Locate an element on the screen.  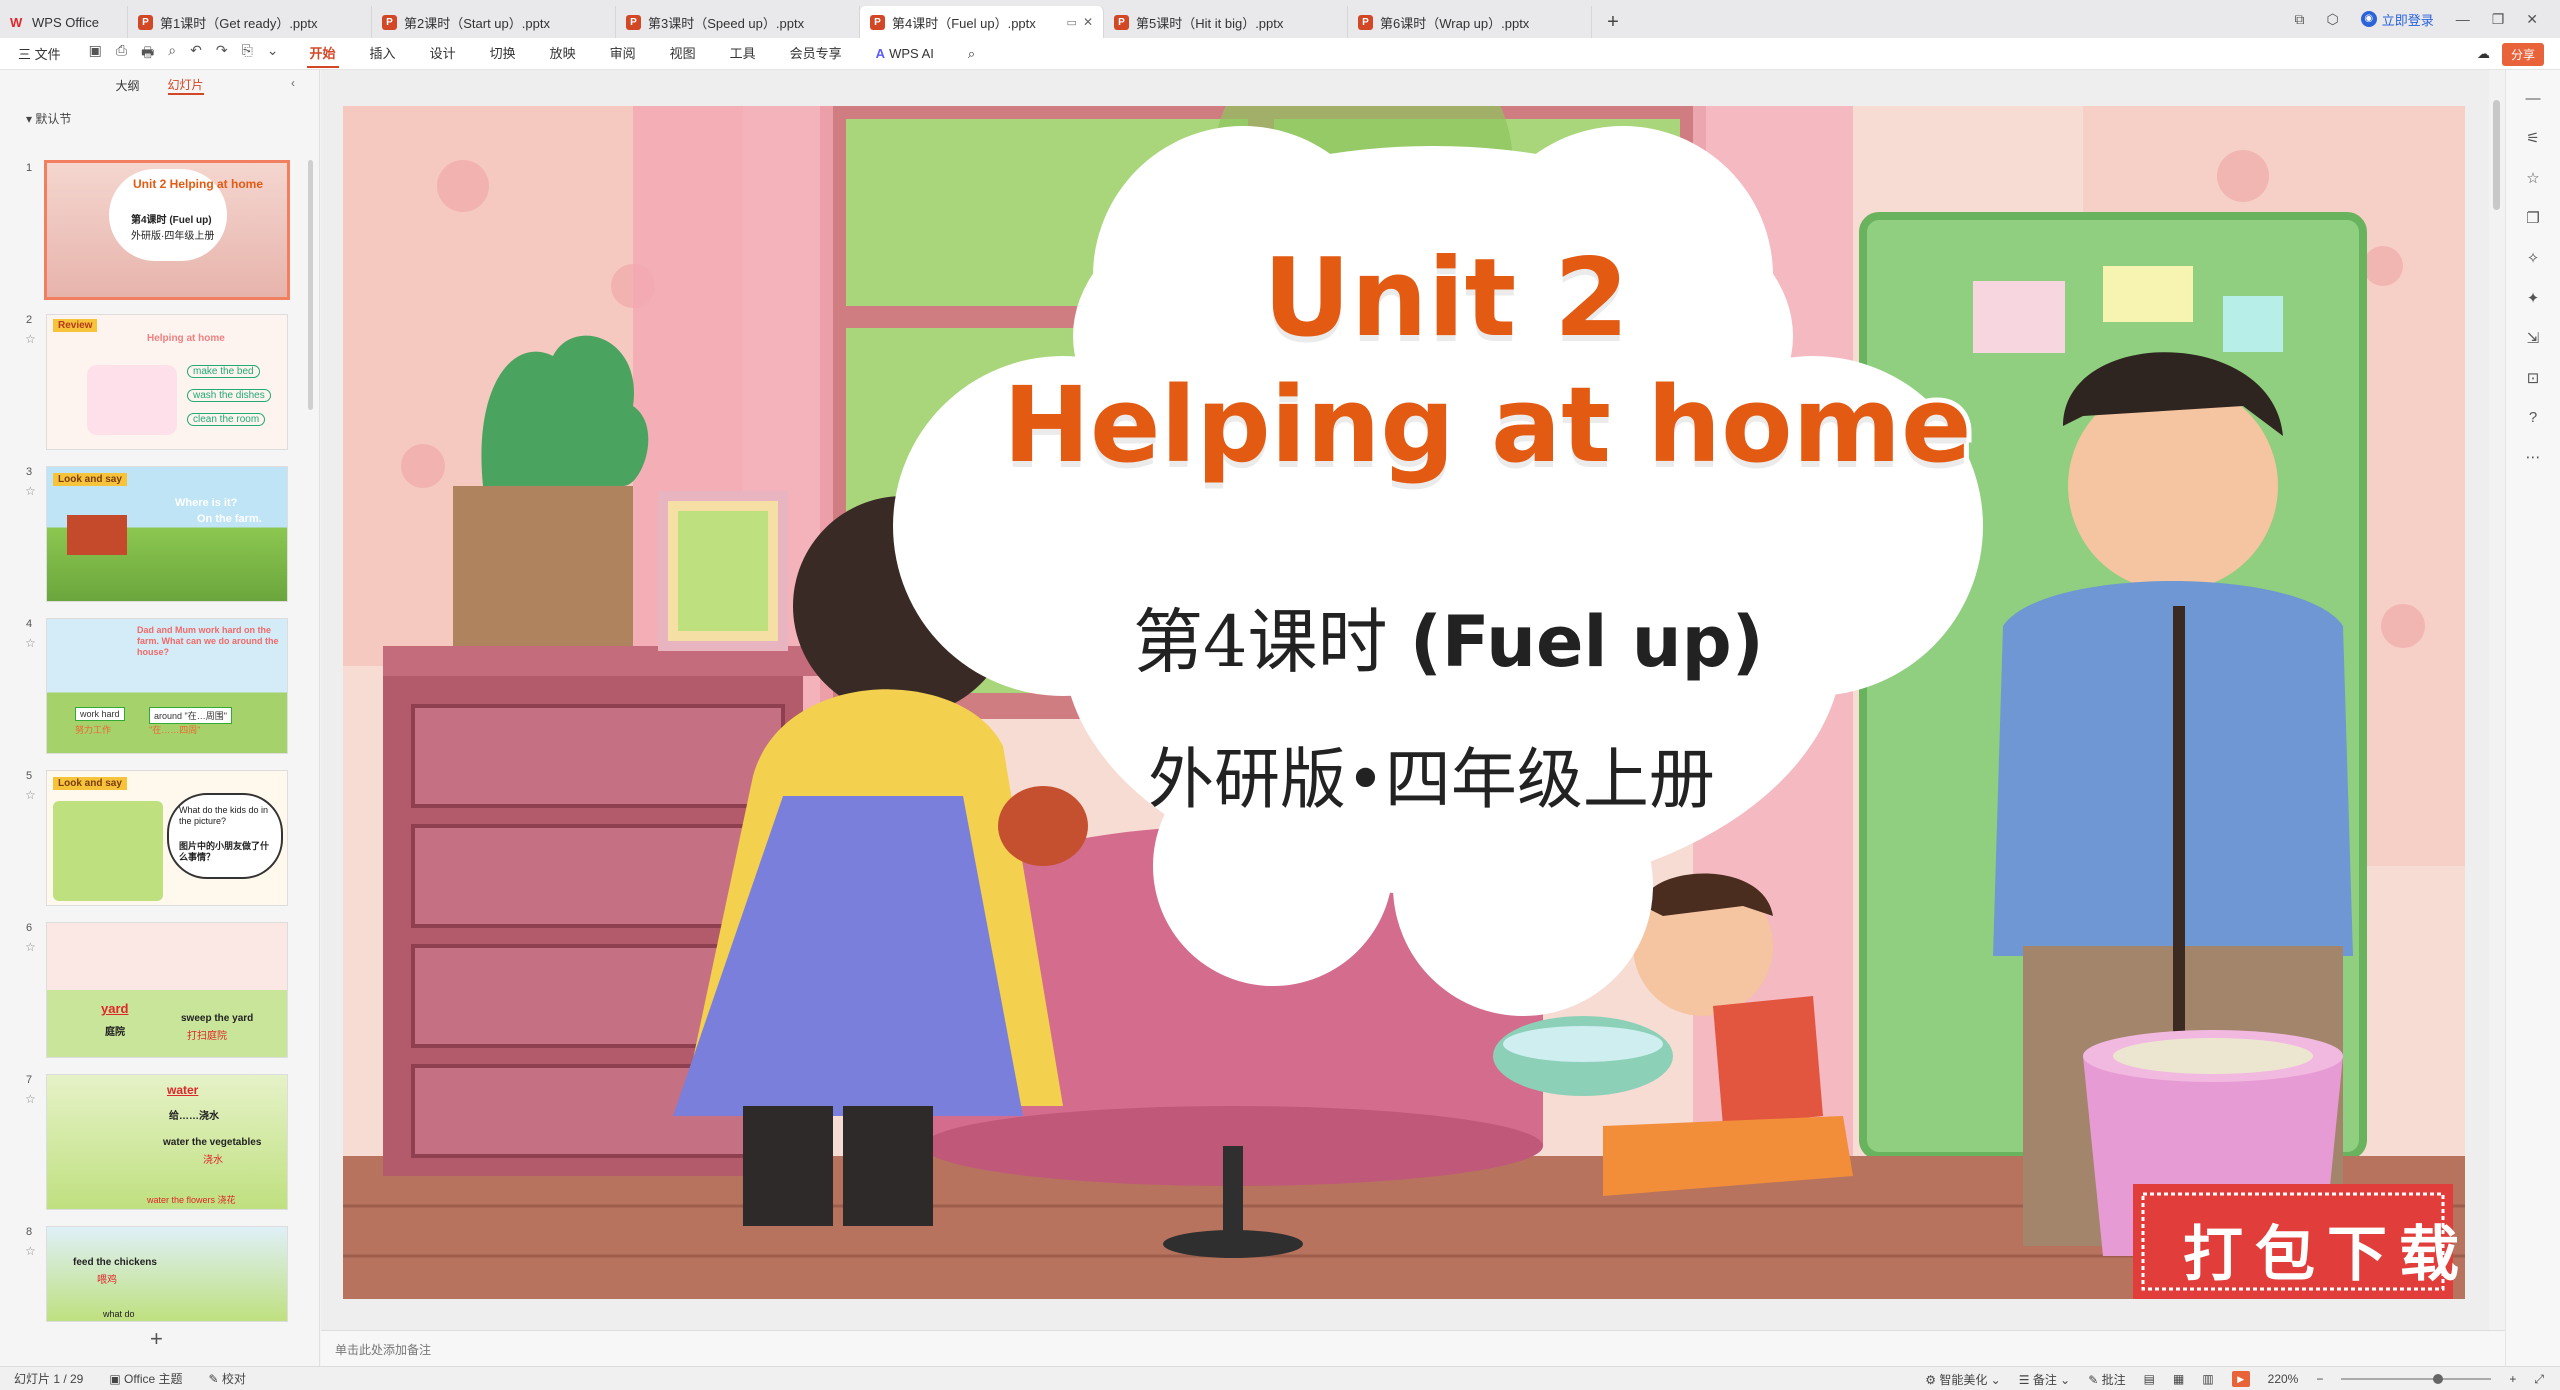
slide-thumbnail: yard 庭院 sweep the yard 打扫庭院 is located at coordinates (167, 990).